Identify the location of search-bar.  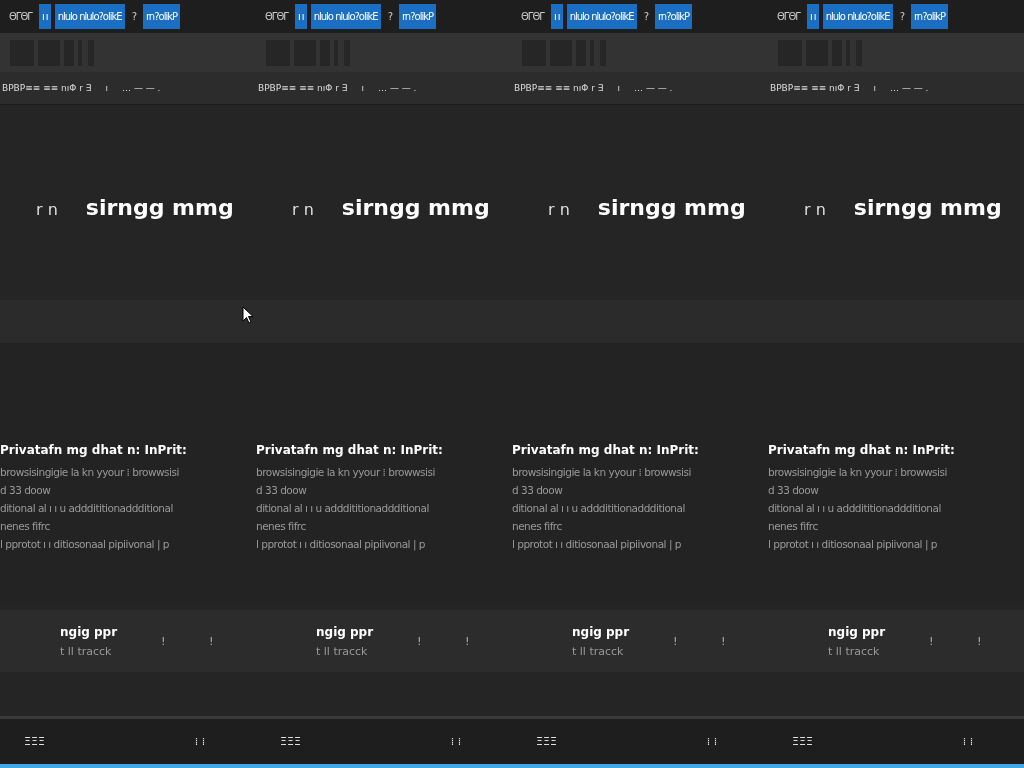
(128, 321).